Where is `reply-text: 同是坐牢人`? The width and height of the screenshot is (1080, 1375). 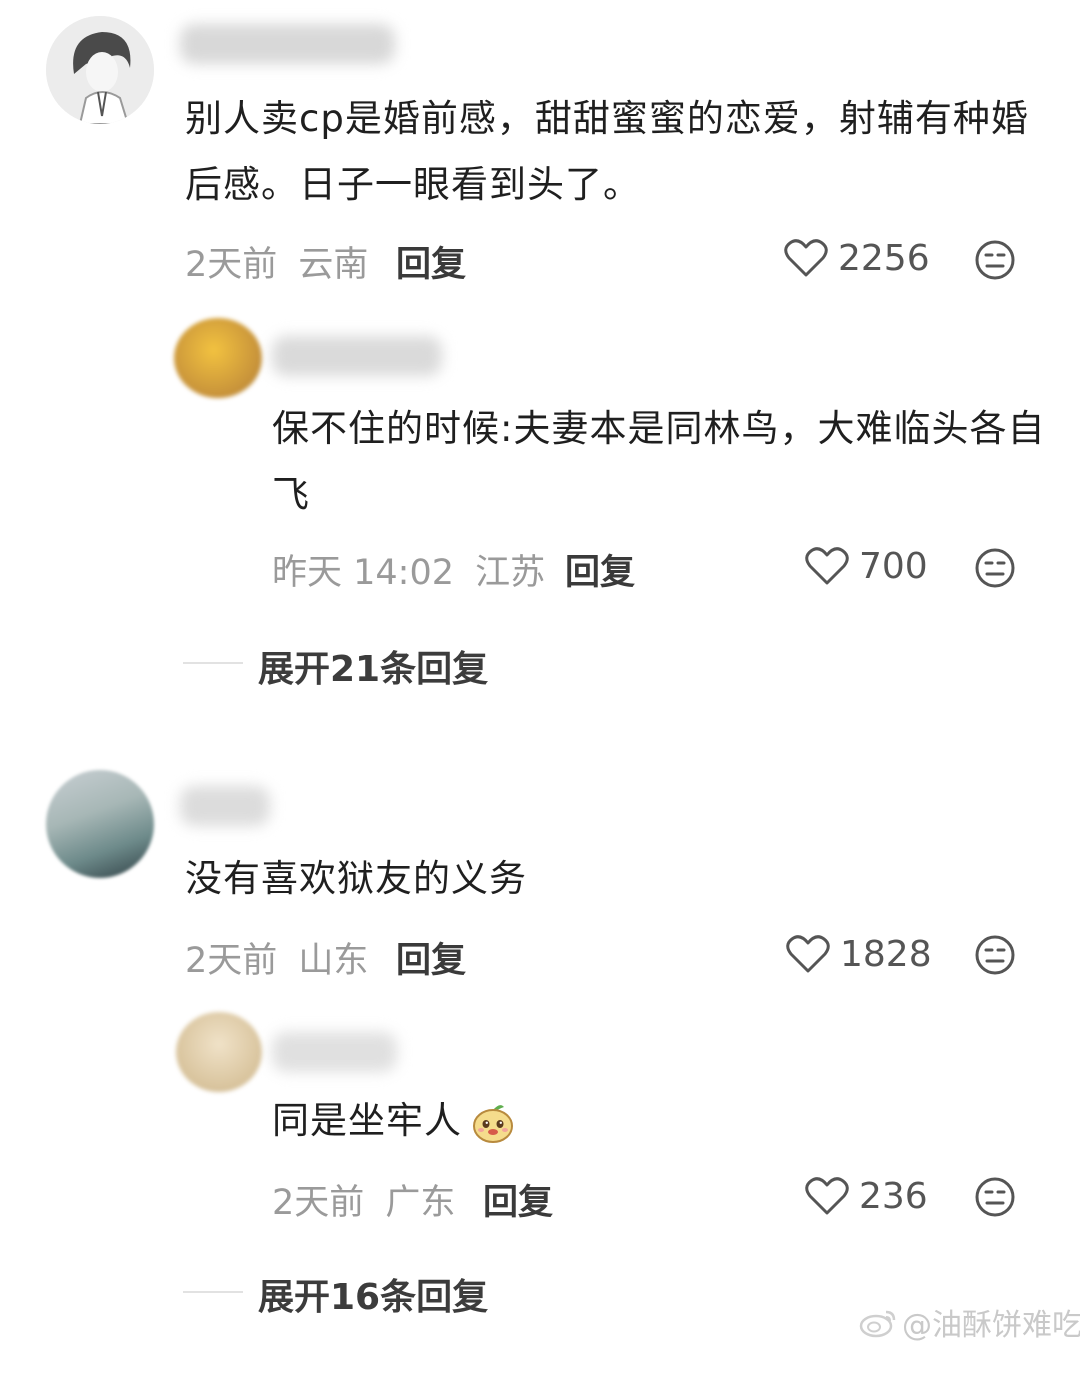
reply-text: 同是坐牢人 is located at coordinates (367, 1120).